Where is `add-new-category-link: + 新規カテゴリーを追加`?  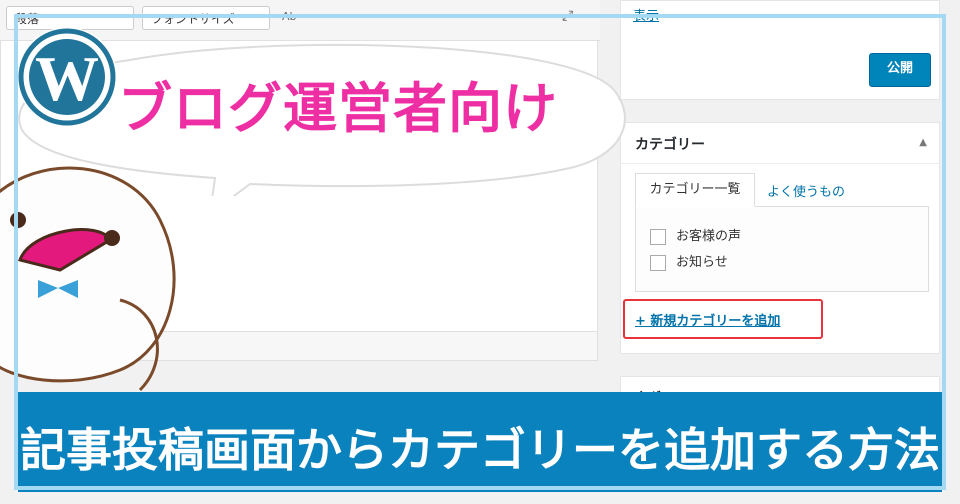
add-new-category-link: + 新規カテゴリーを追加 is located at coordinates (707, 319).